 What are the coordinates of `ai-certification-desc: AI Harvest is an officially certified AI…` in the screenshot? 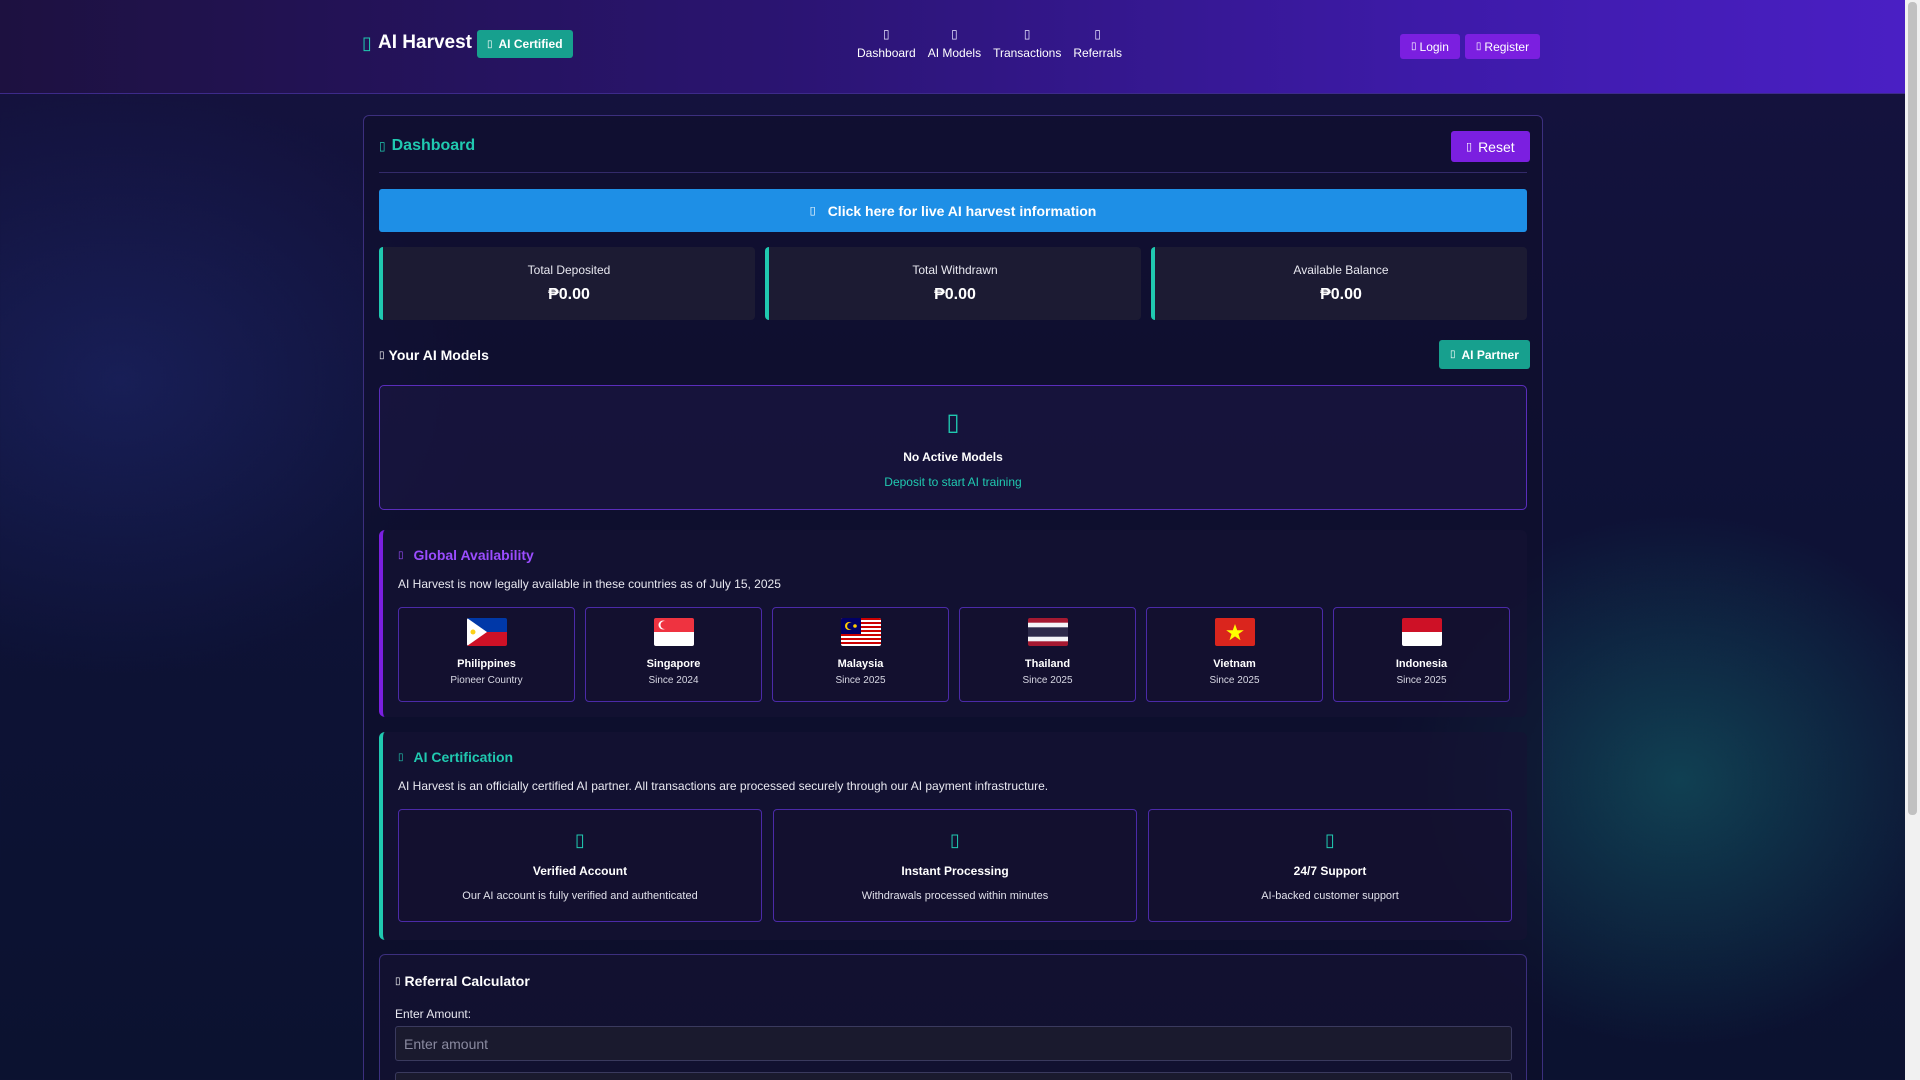 It's located at (723, 786).